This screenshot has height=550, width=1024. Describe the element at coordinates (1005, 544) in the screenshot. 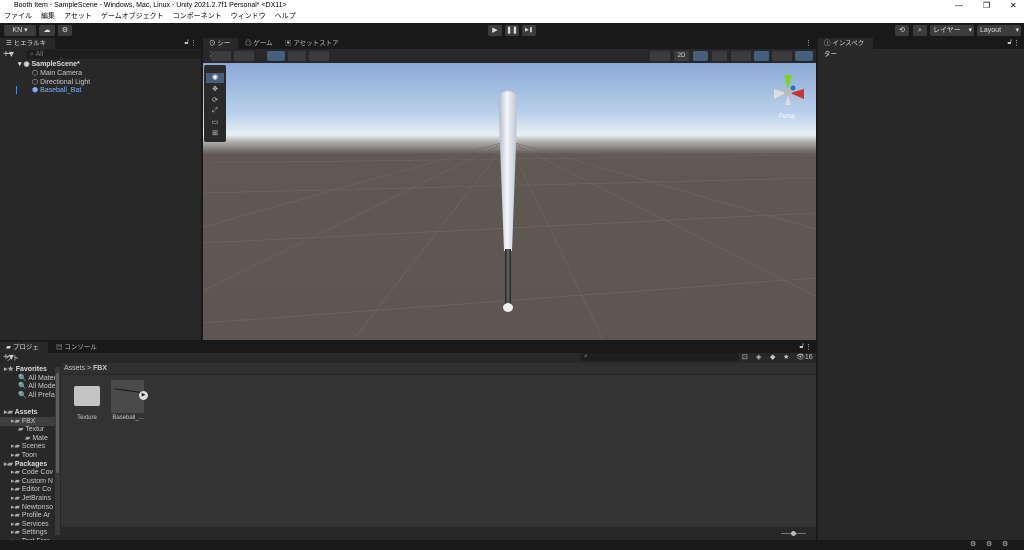

I see `status-icon-3: ⚙` at that location.